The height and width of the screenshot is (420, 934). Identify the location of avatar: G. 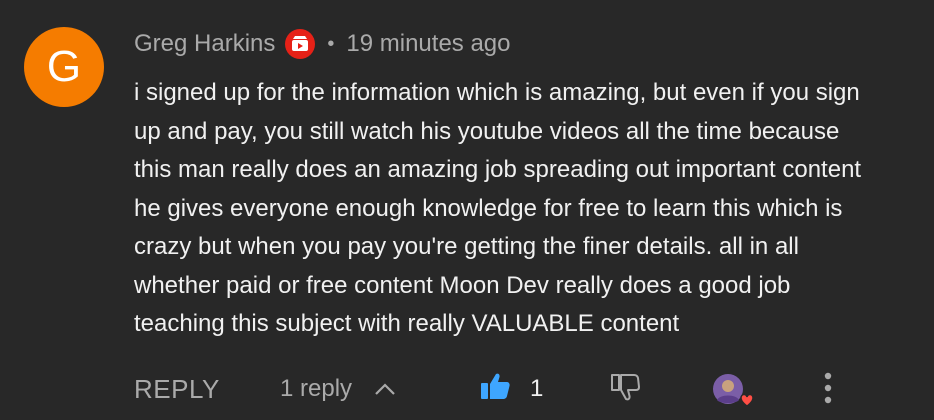
(64, 67).